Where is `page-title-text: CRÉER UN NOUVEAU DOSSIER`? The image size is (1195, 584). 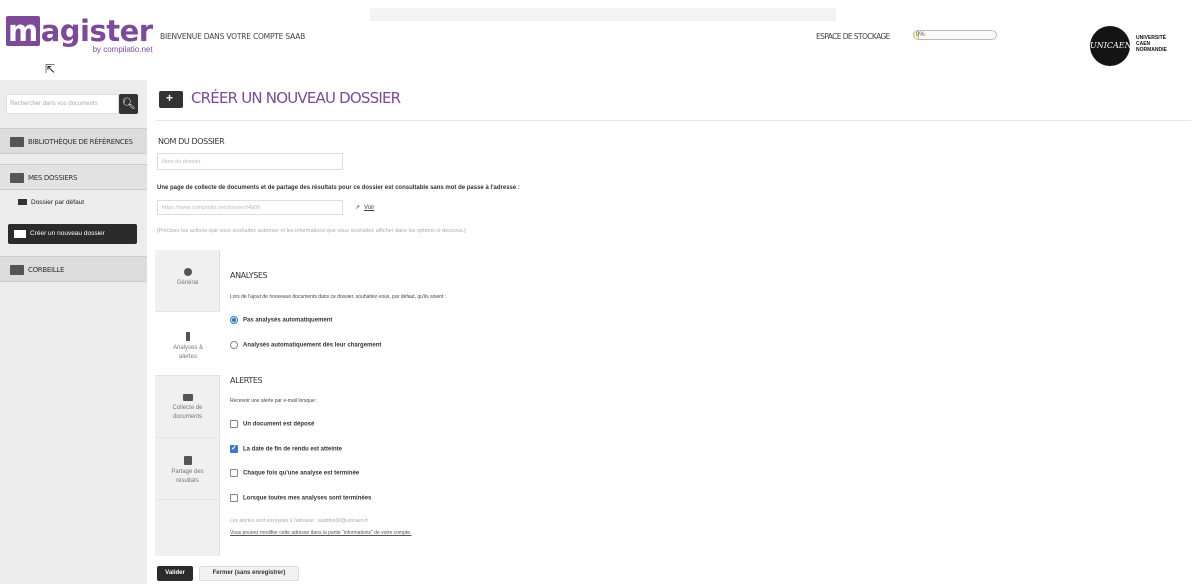
page-title-text: CRÉER UN NOUVEAU DOSSIER is located at coordinates (296, 98).